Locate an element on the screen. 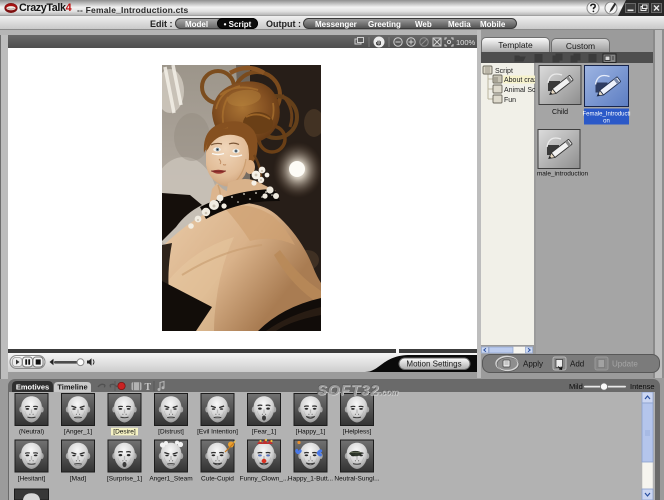 This screenshot has width=664, height=500. svg-text: Fun is located at coordinates (510, 100).